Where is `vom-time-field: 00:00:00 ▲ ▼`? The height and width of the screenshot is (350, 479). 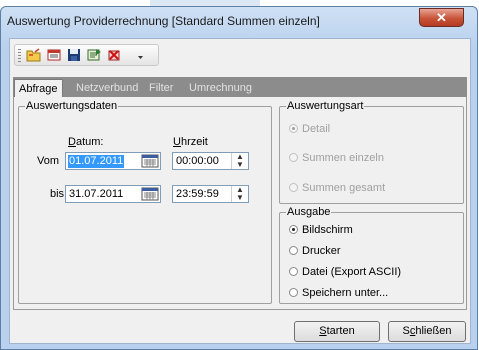
vom-time-field: 00:00:00 ▲ ▼ is located at coordinates (210, 161).